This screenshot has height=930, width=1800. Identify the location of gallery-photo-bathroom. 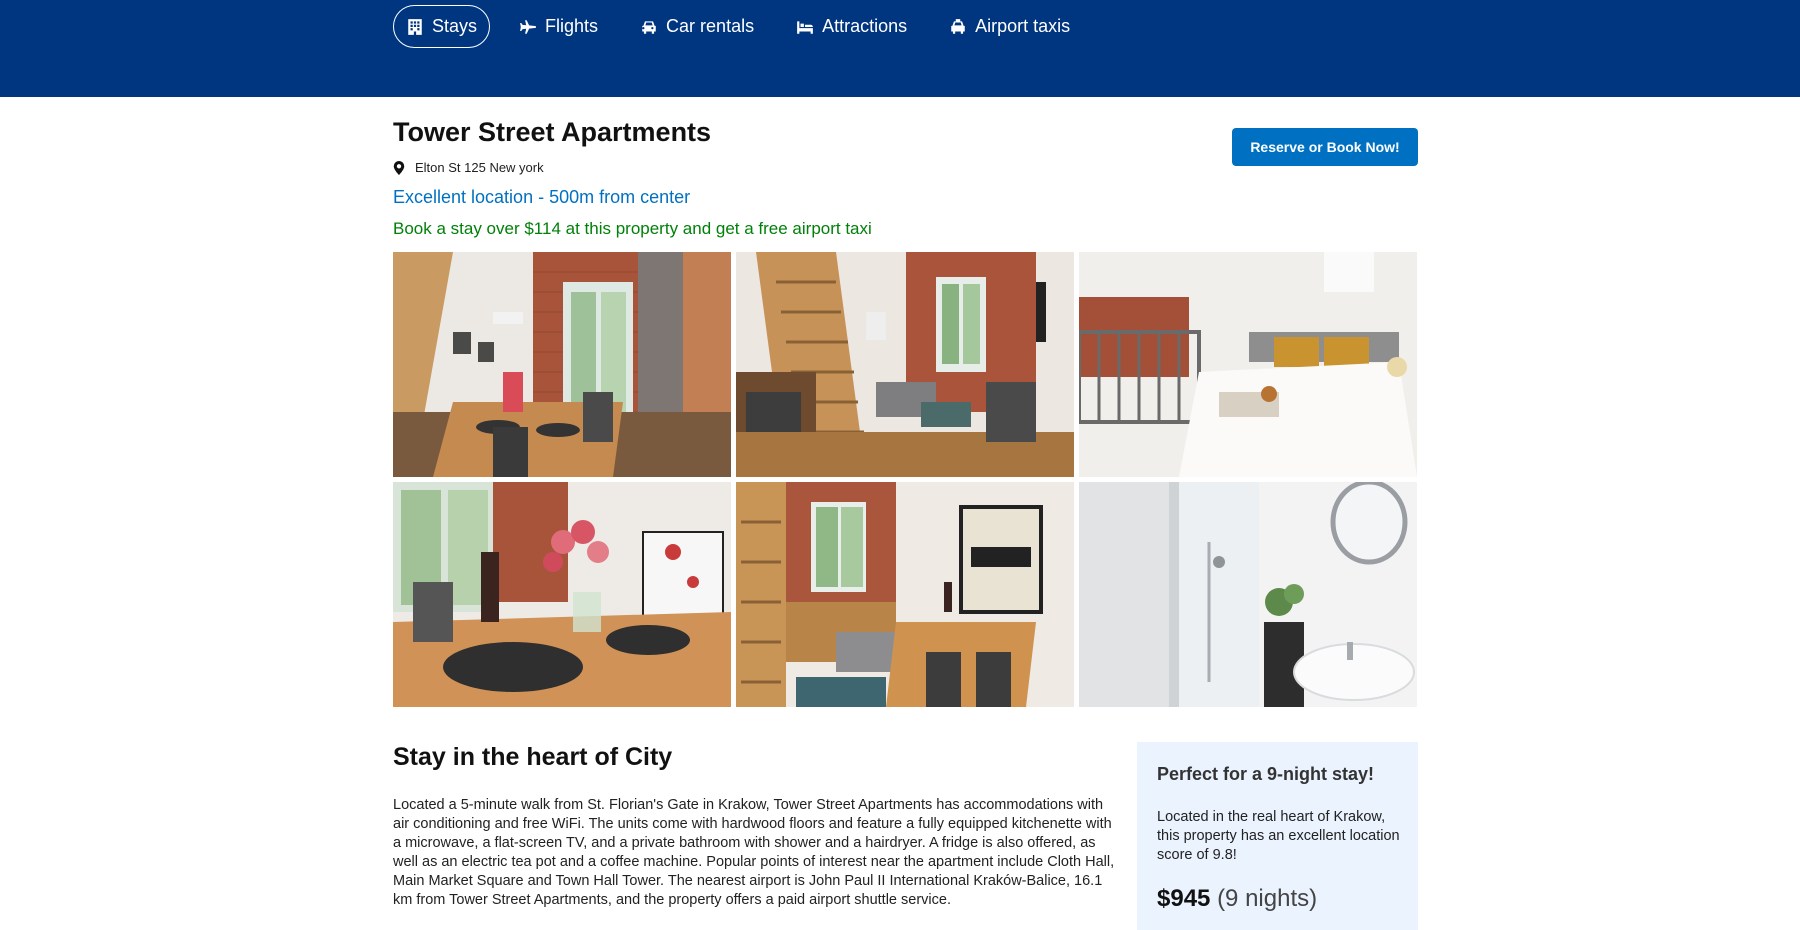
(1248, 594).